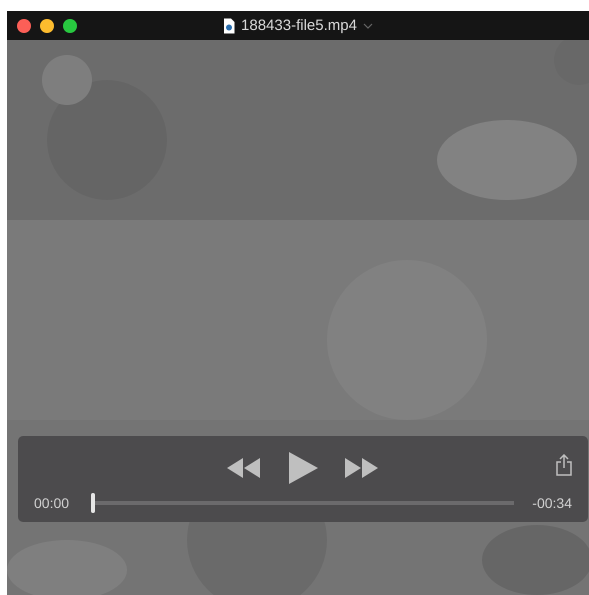  I want to click on chevron-icon, so click(367, 25).